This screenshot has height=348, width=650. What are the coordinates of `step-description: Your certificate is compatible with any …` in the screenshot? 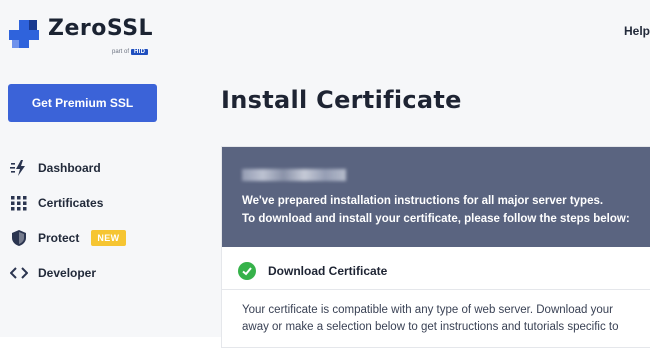 It's located at (427, 310).